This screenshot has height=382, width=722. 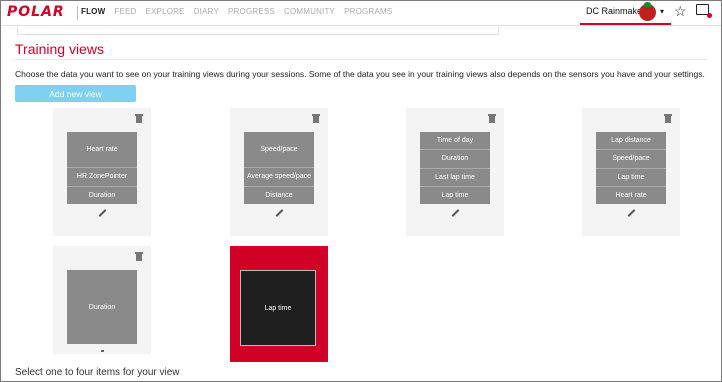 What do you see at coordinates (309, 11) in the screenshot?
I see `nav-link-community: COMMUNITY` at bounding box center [309, 11].